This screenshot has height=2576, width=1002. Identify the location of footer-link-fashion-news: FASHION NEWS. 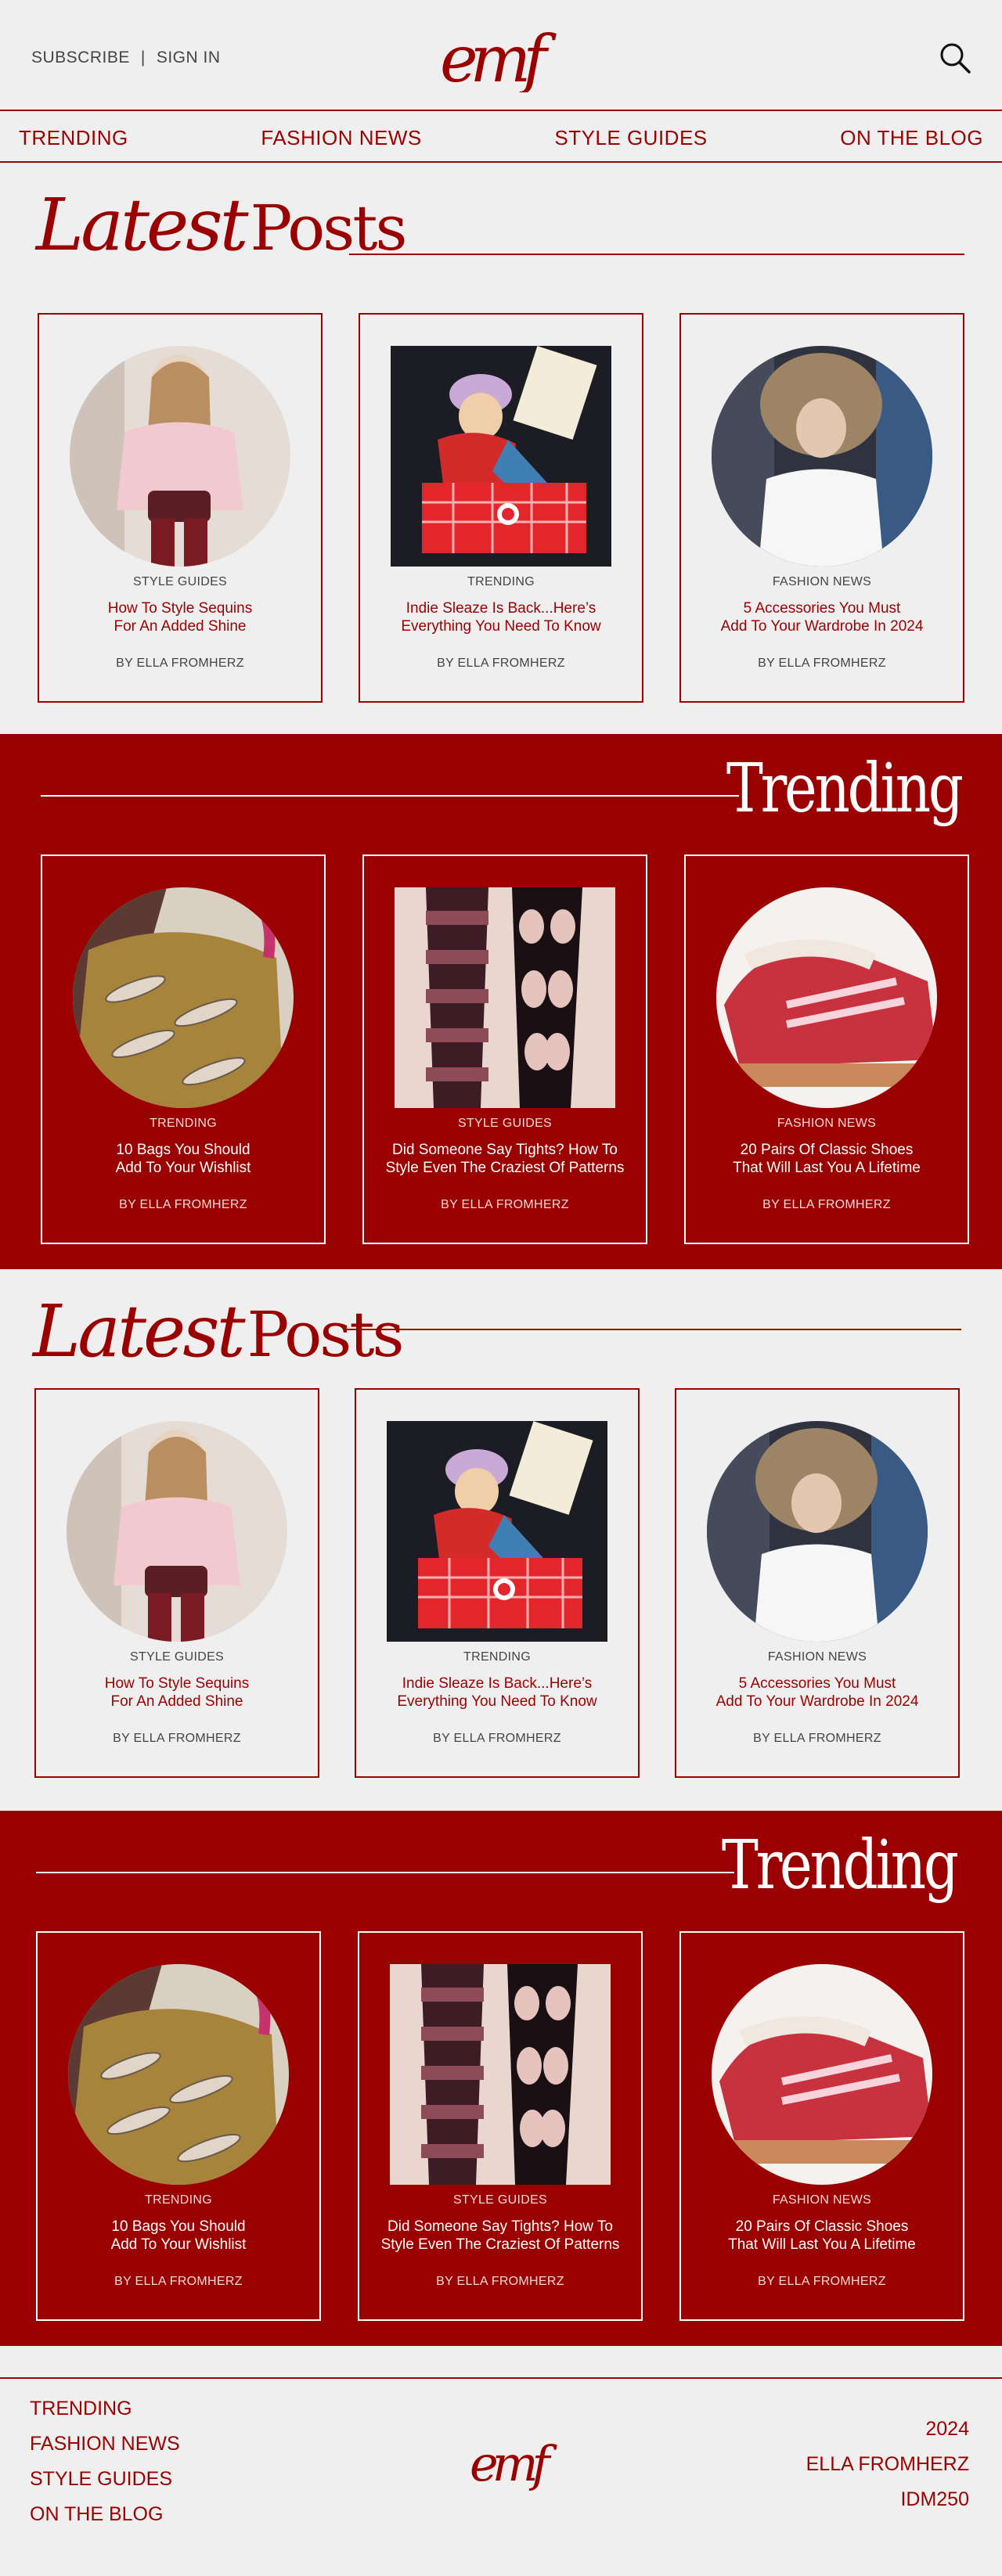
(105, 2444).